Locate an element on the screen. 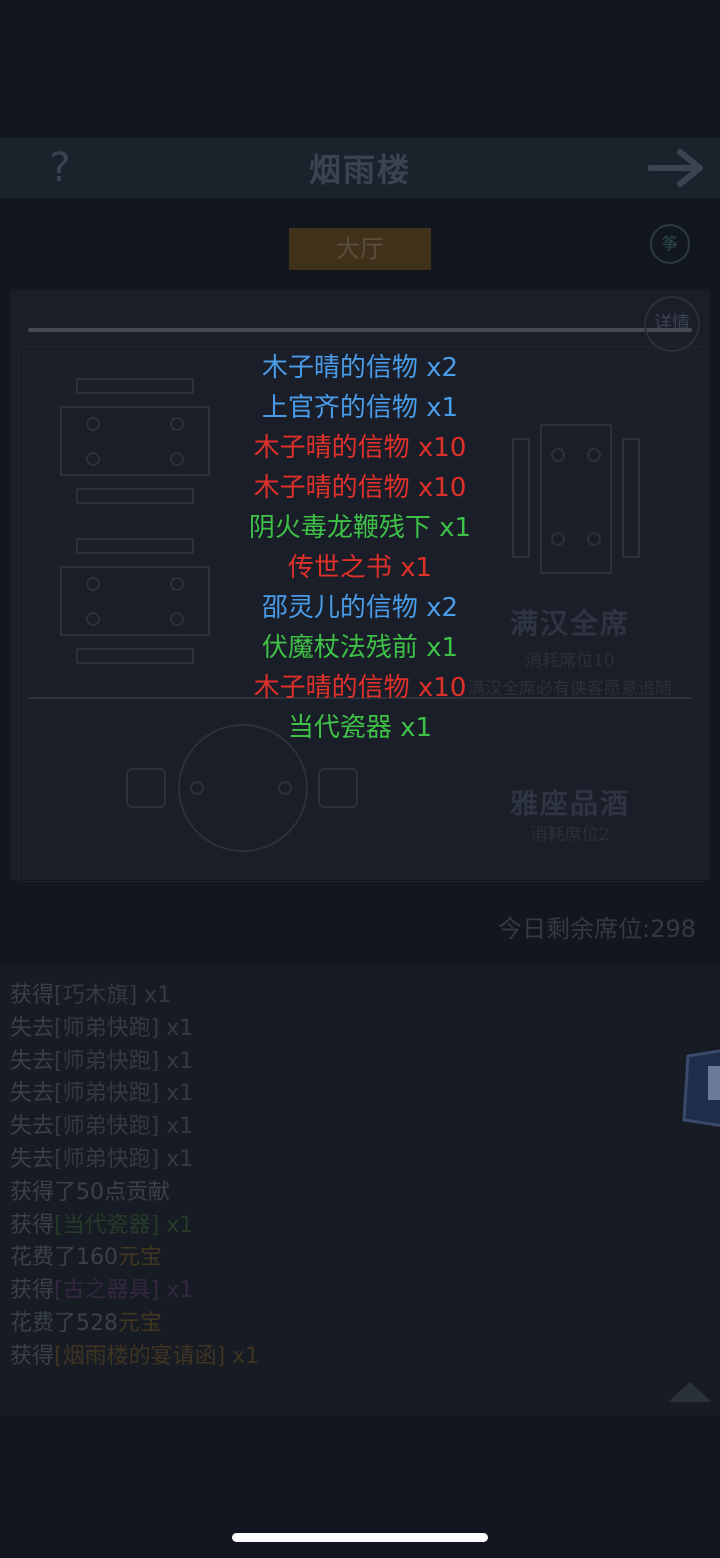 This screenshot has width=720, height=1558. bench-shape is located at coordinates (631, 498).